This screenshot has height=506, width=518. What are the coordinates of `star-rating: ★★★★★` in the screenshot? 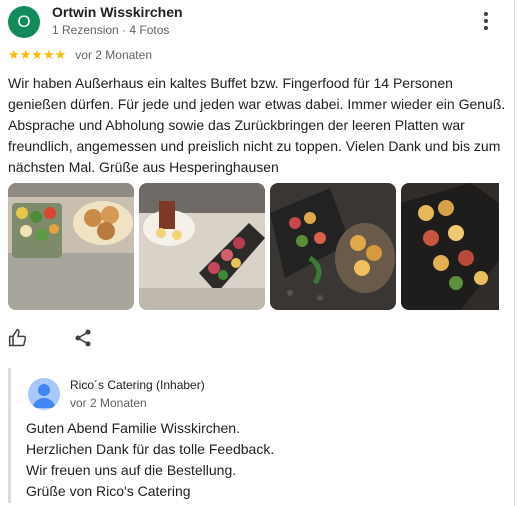 It's located at (37, 54).